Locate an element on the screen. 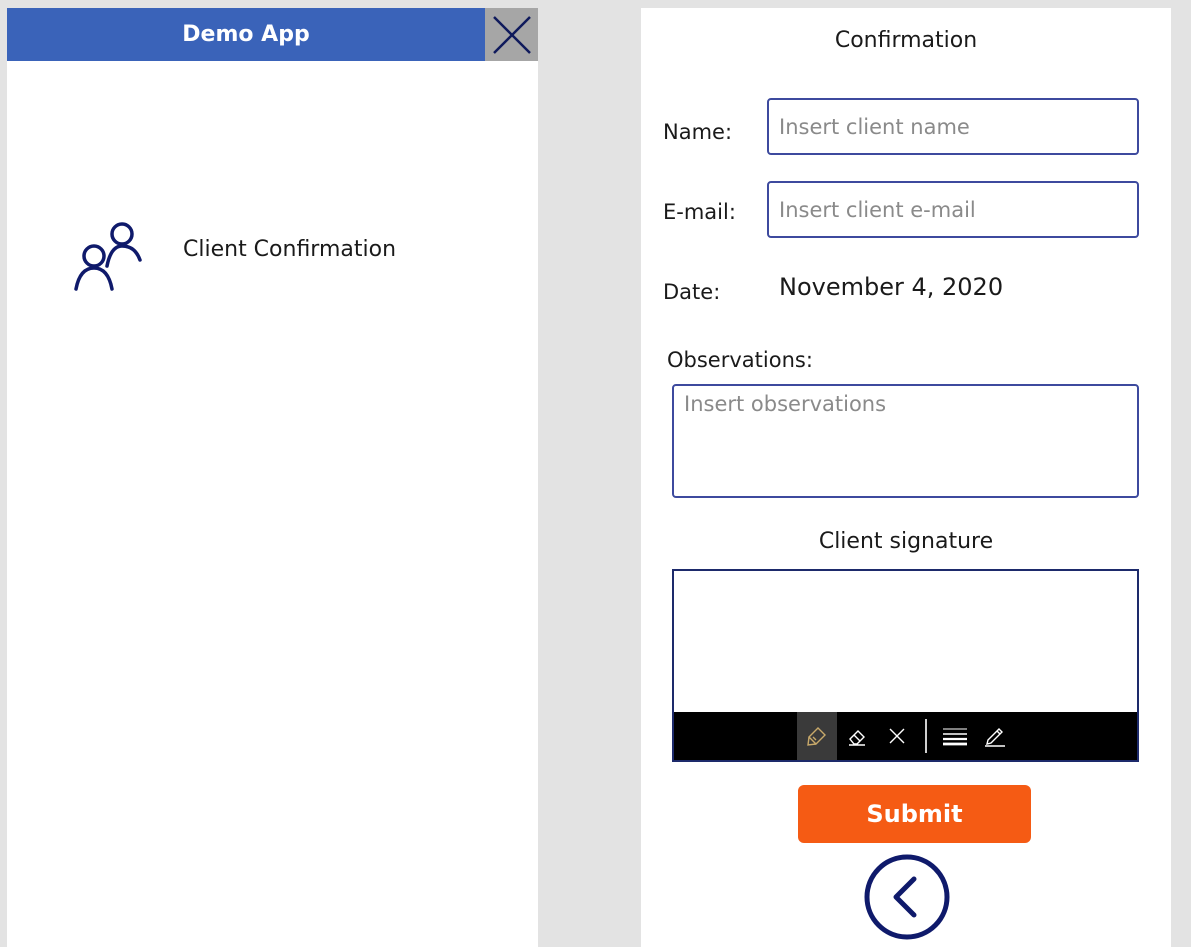 The image size is (1191, 947). close-button is located at coordinates (511, 34).